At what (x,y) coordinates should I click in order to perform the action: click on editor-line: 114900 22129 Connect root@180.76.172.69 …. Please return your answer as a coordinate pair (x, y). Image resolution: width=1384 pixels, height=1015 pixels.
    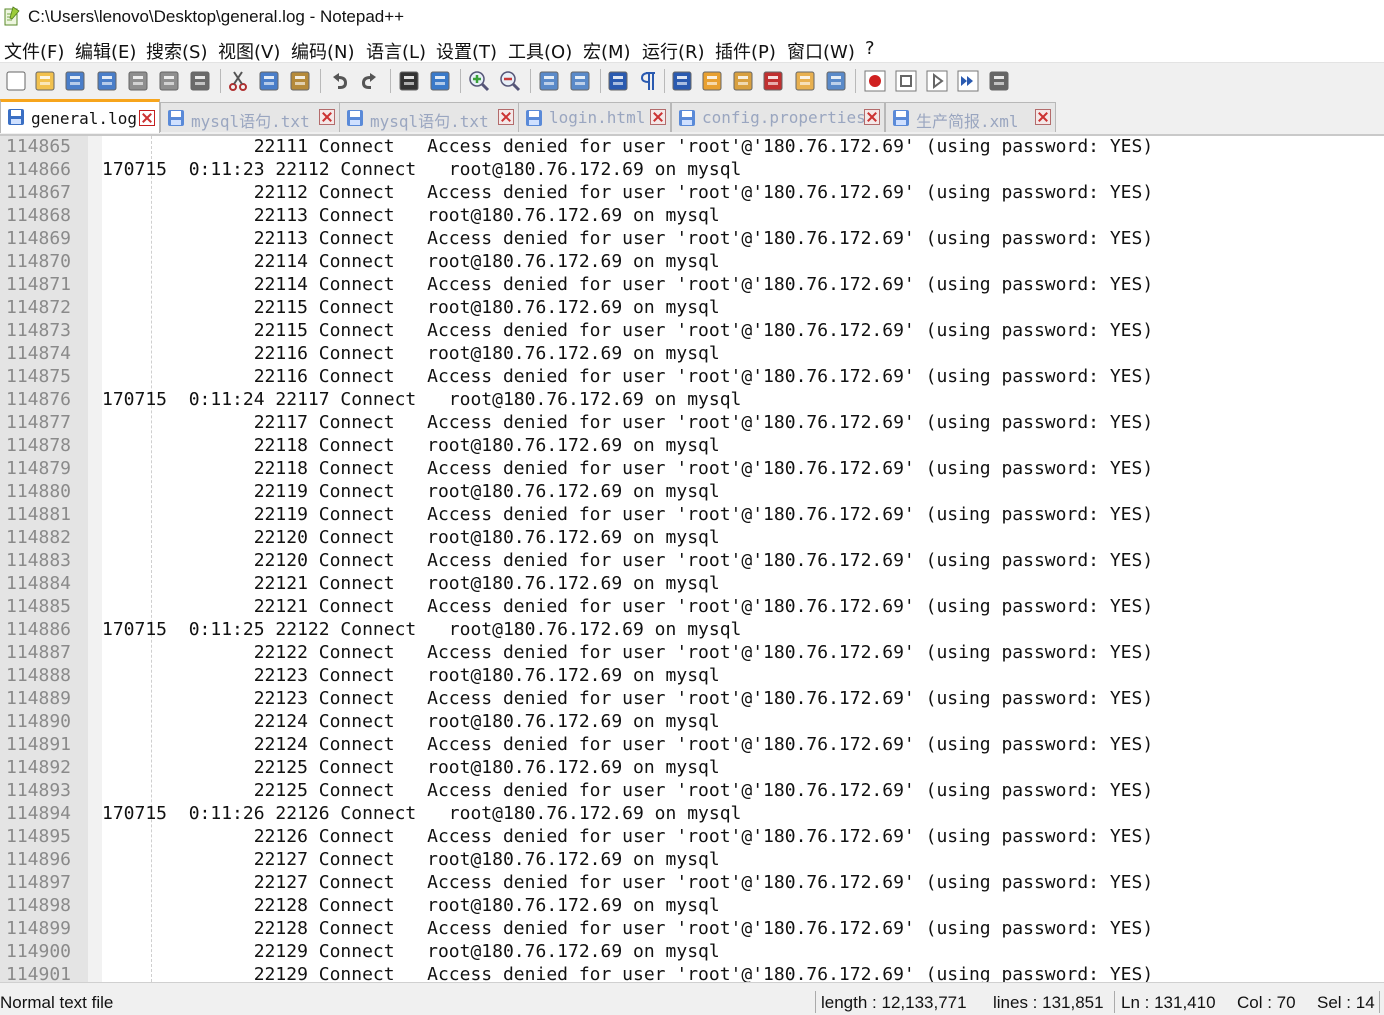
    Looking at the image, I should click on (692, 952).